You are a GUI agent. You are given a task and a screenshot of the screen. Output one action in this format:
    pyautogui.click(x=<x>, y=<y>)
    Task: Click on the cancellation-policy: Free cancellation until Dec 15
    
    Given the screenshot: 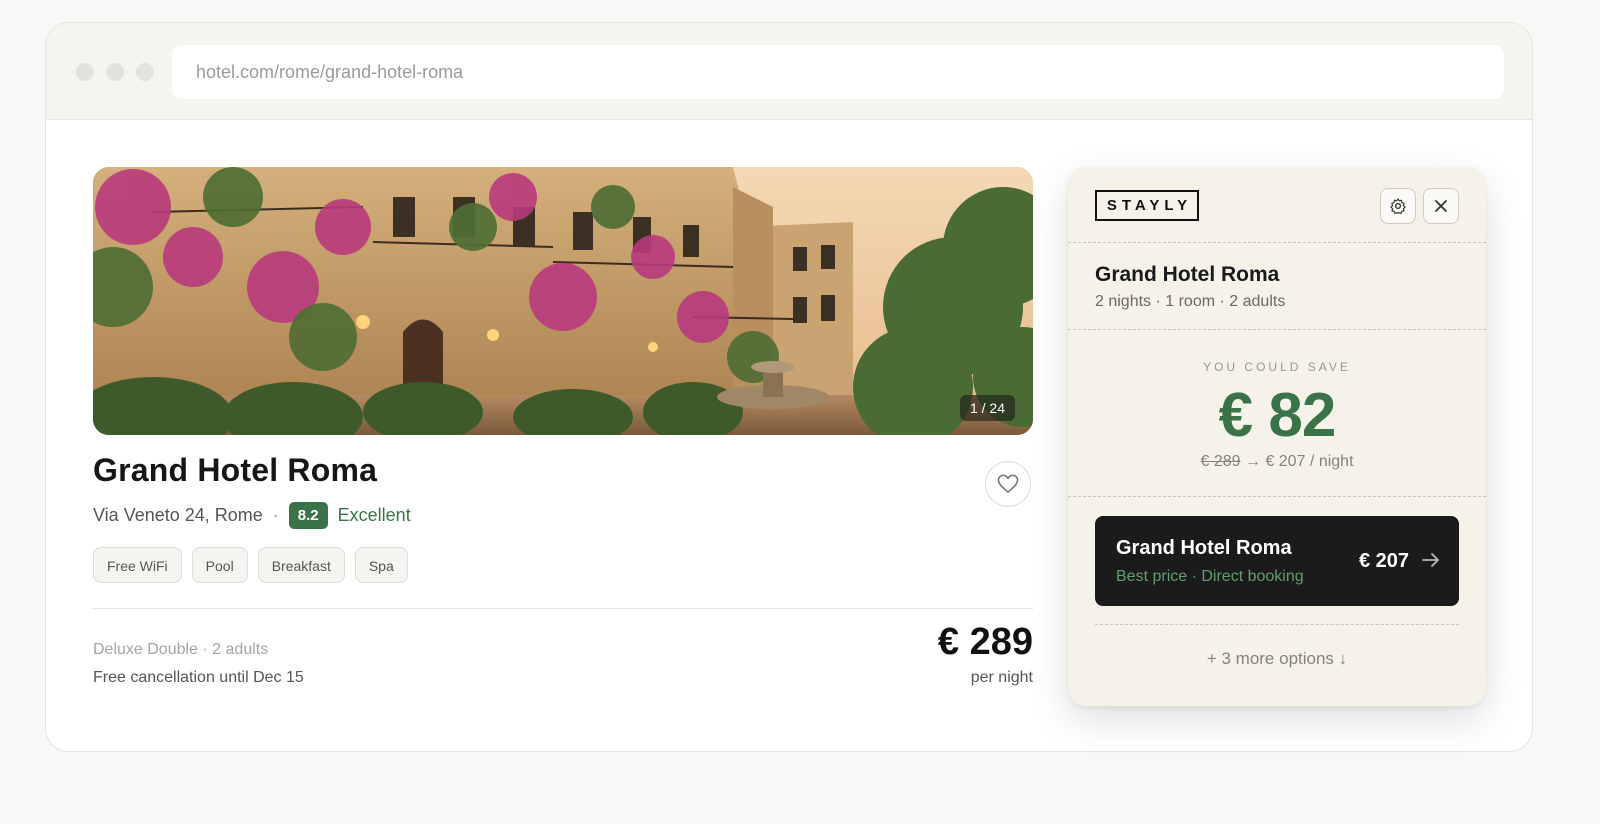 What is the action you would take?
    pyautogui.click(x=198, y=677)
    